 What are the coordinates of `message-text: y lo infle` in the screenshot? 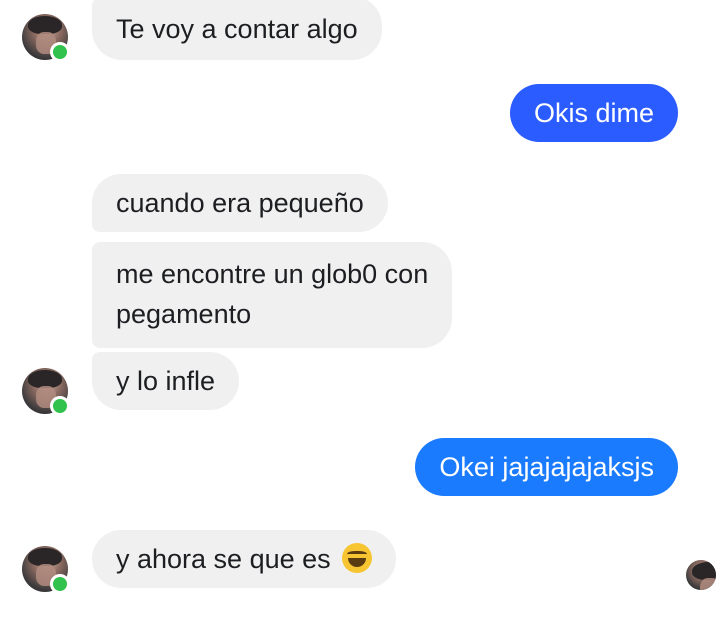 It's located at (166, 381).